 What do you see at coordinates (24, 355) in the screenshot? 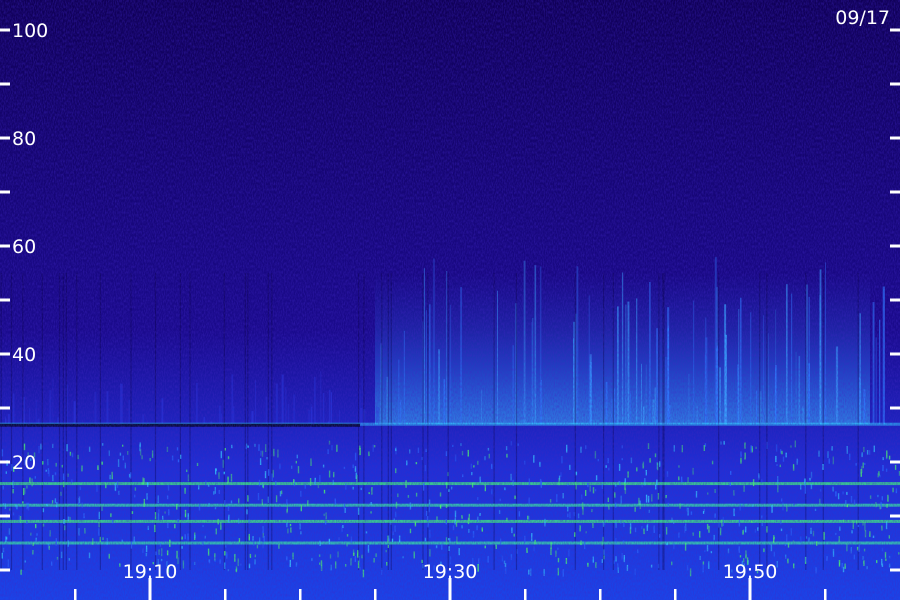
I see `y-tick-label: 40` at bounding box center [24, 355].